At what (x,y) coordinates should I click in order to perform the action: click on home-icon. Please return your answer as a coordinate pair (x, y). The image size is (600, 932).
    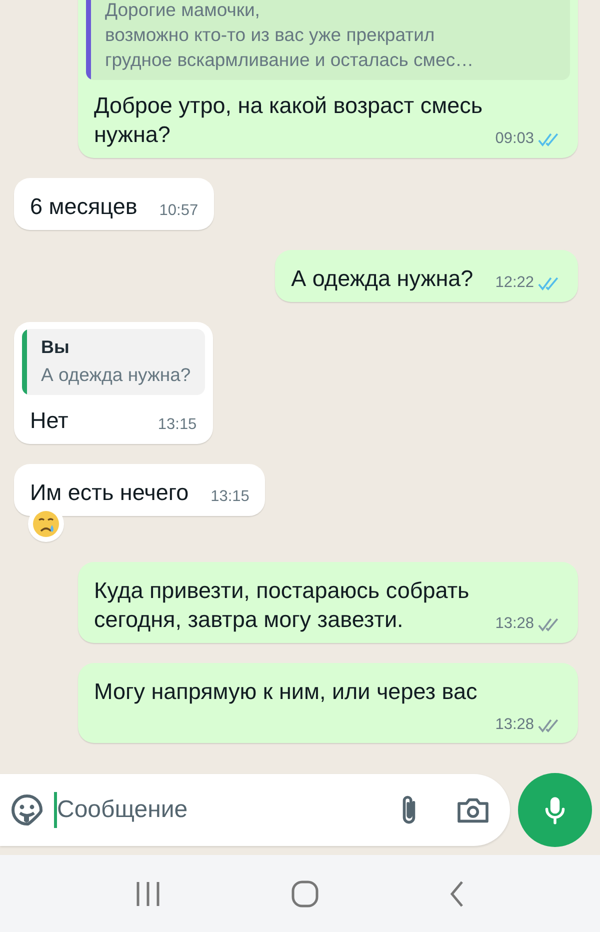
    Looking at the image, I should click on (305, 894).